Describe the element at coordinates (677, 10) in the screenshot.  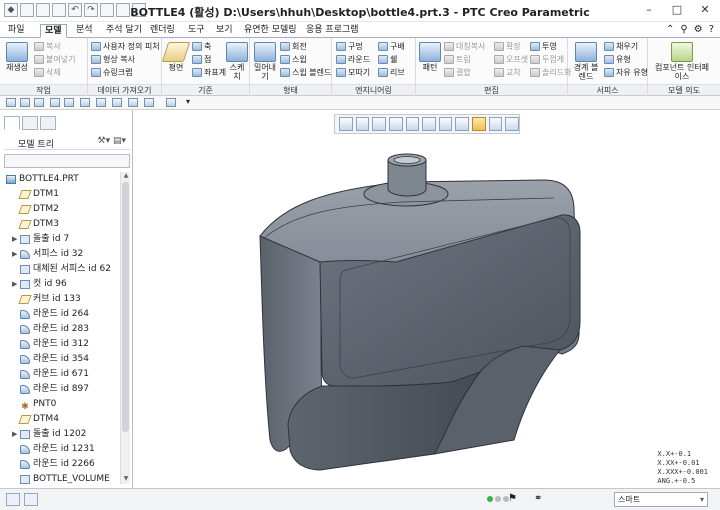
I see `maximize-button: □` at that location.